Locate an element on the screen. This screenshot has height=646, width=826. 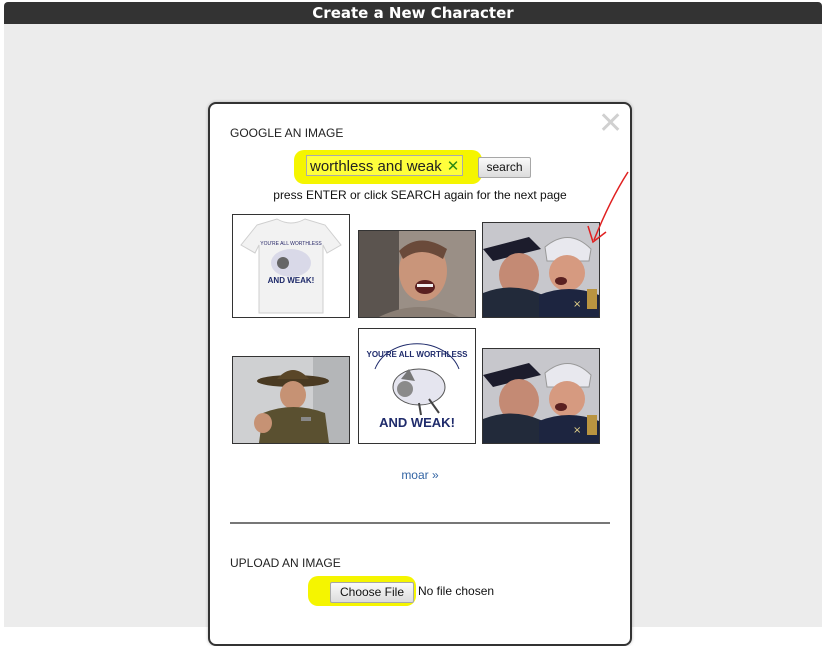
choose-file-button: Choose File is located at coordinates (372, 592).